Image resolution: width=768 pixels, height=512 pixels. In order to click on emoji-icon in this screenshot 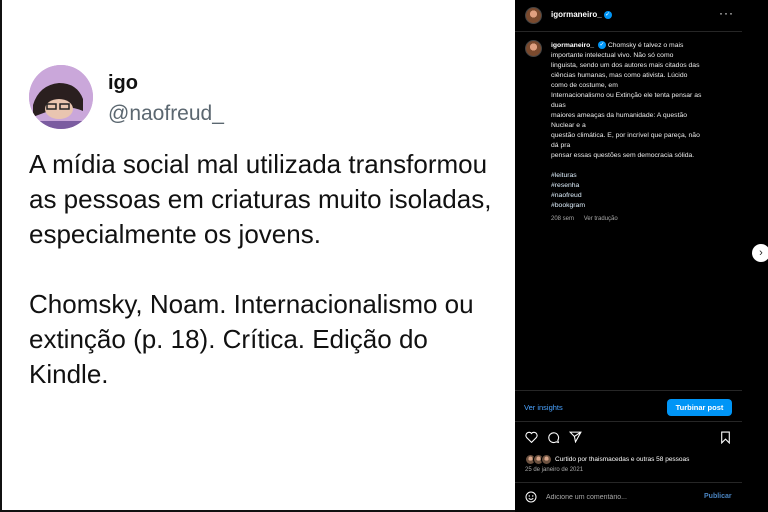, I will do `click(531, 498)`.